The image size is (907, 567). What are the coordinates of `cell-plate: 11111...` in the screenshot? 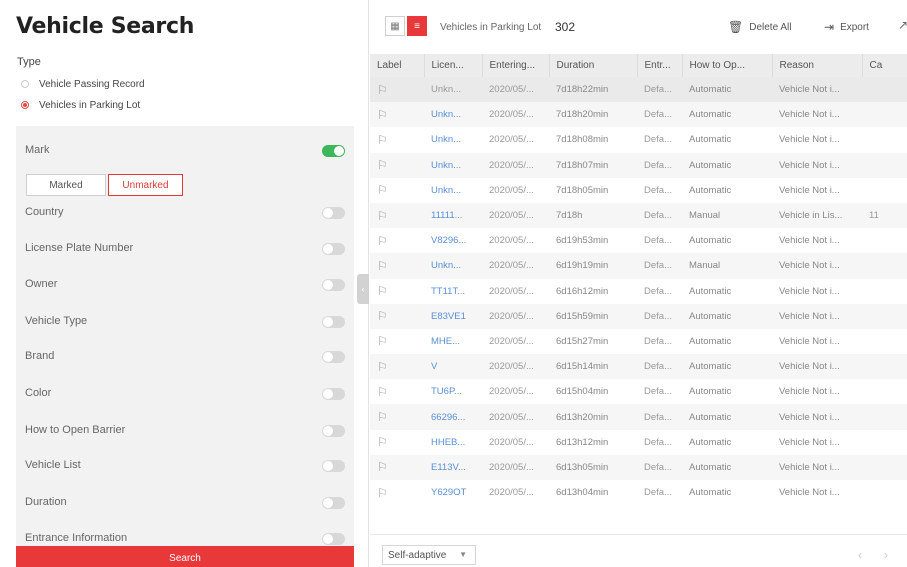 It's located at (453, 215).